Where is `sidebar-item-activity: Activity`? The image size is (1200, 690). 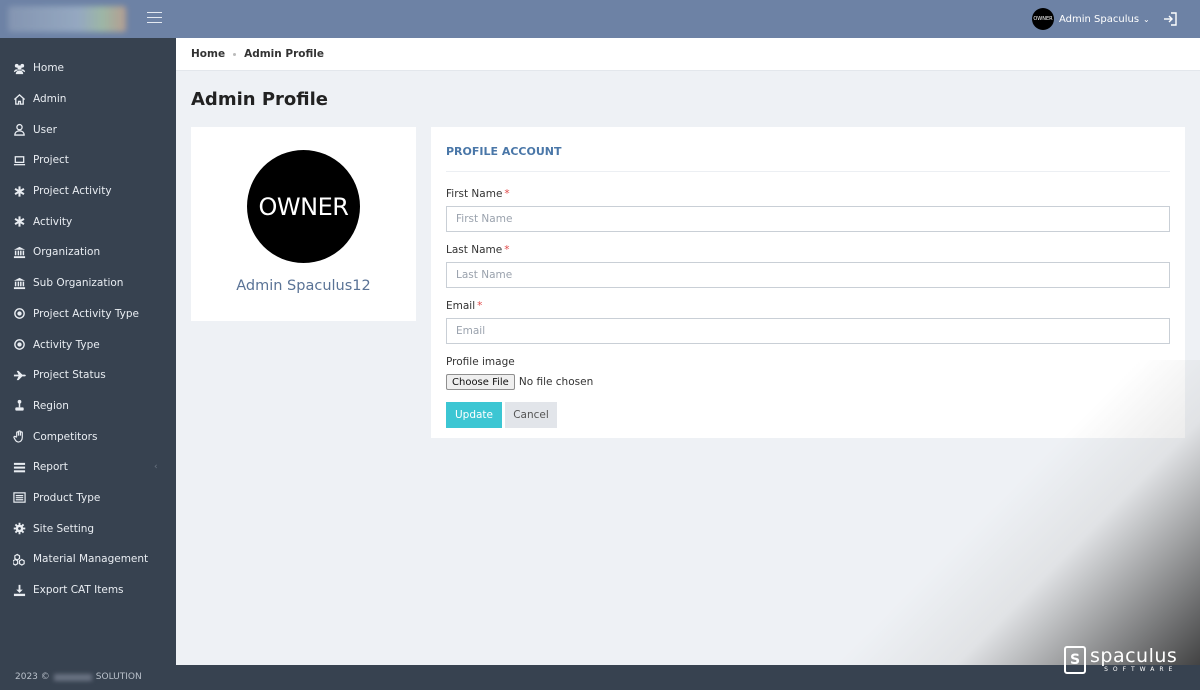 sidebar-item-activity: Activity is located at coordinates (88, 221).